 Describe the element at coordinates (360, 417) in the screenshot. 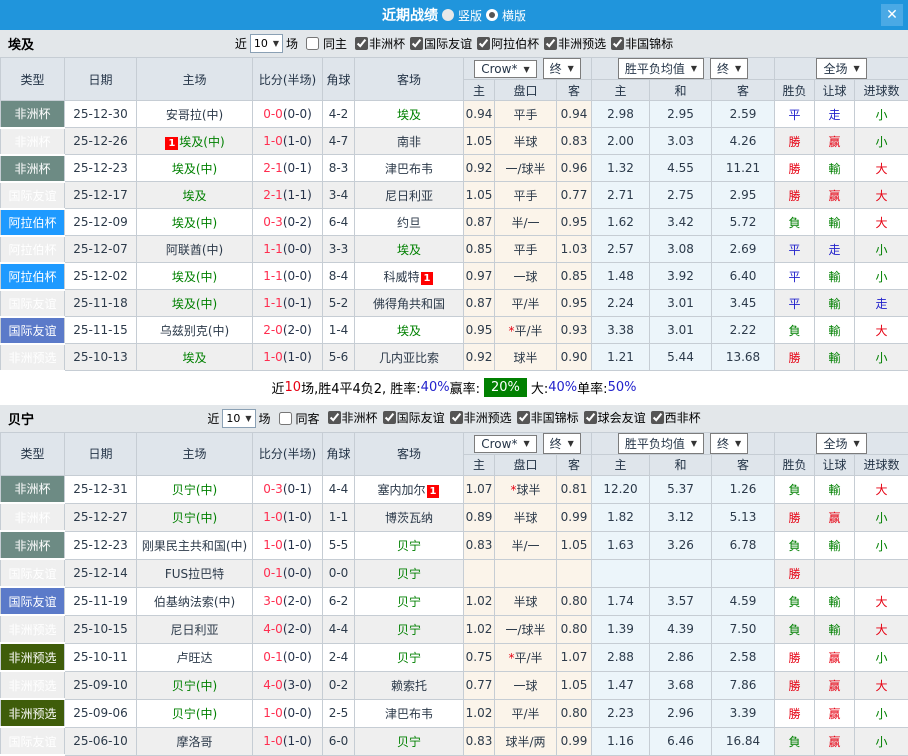

I see `league-label: 非洲杯` at that location.